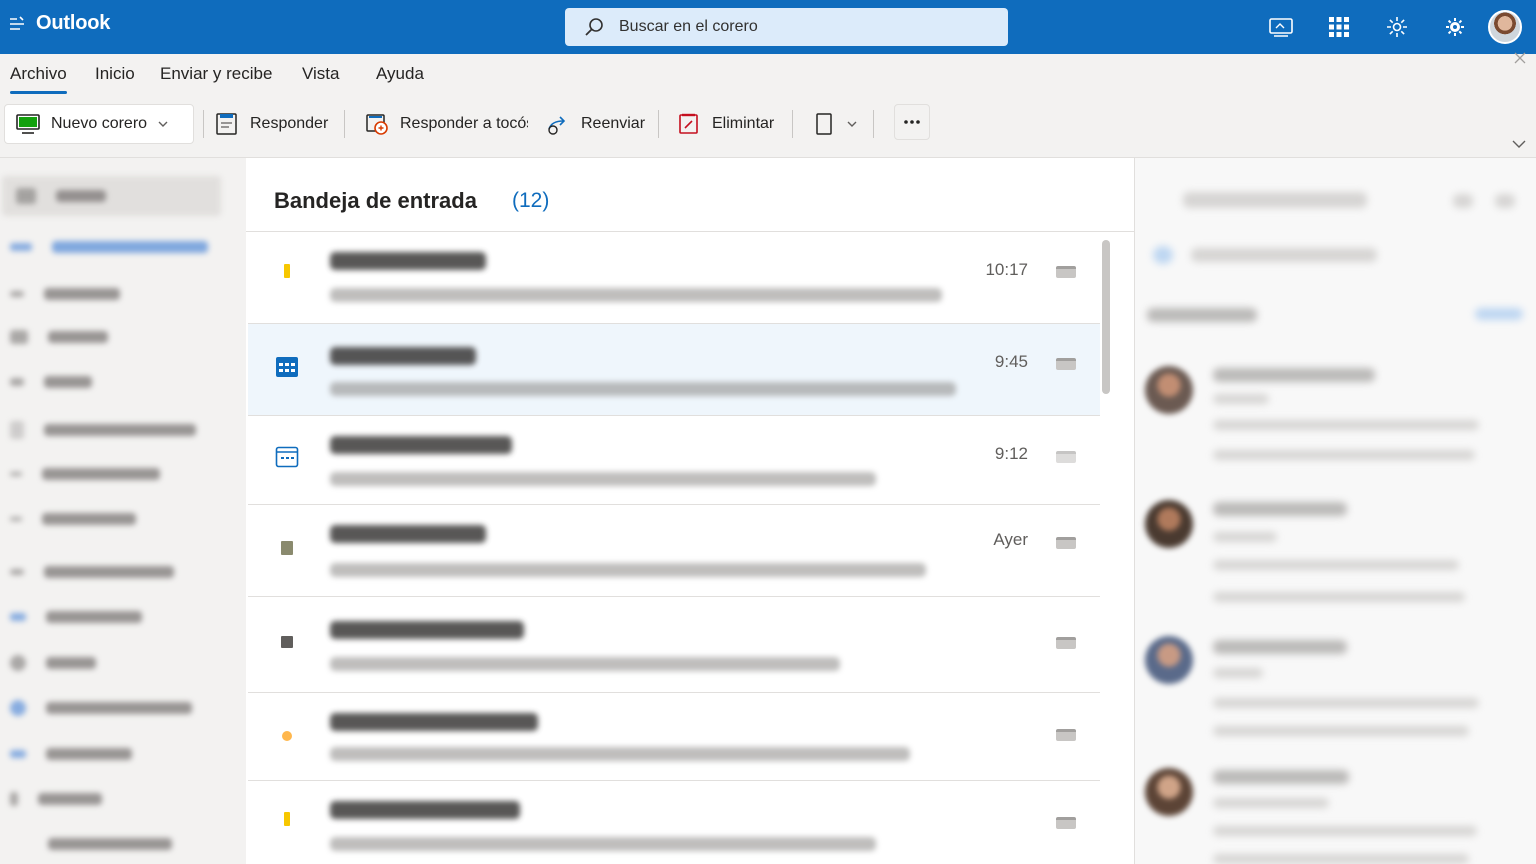 This screenshot has width=1536, height=864. Describe the element at coordinates (725, 124) in the screenshot. I see `delete-button: Elimintar` at that location.